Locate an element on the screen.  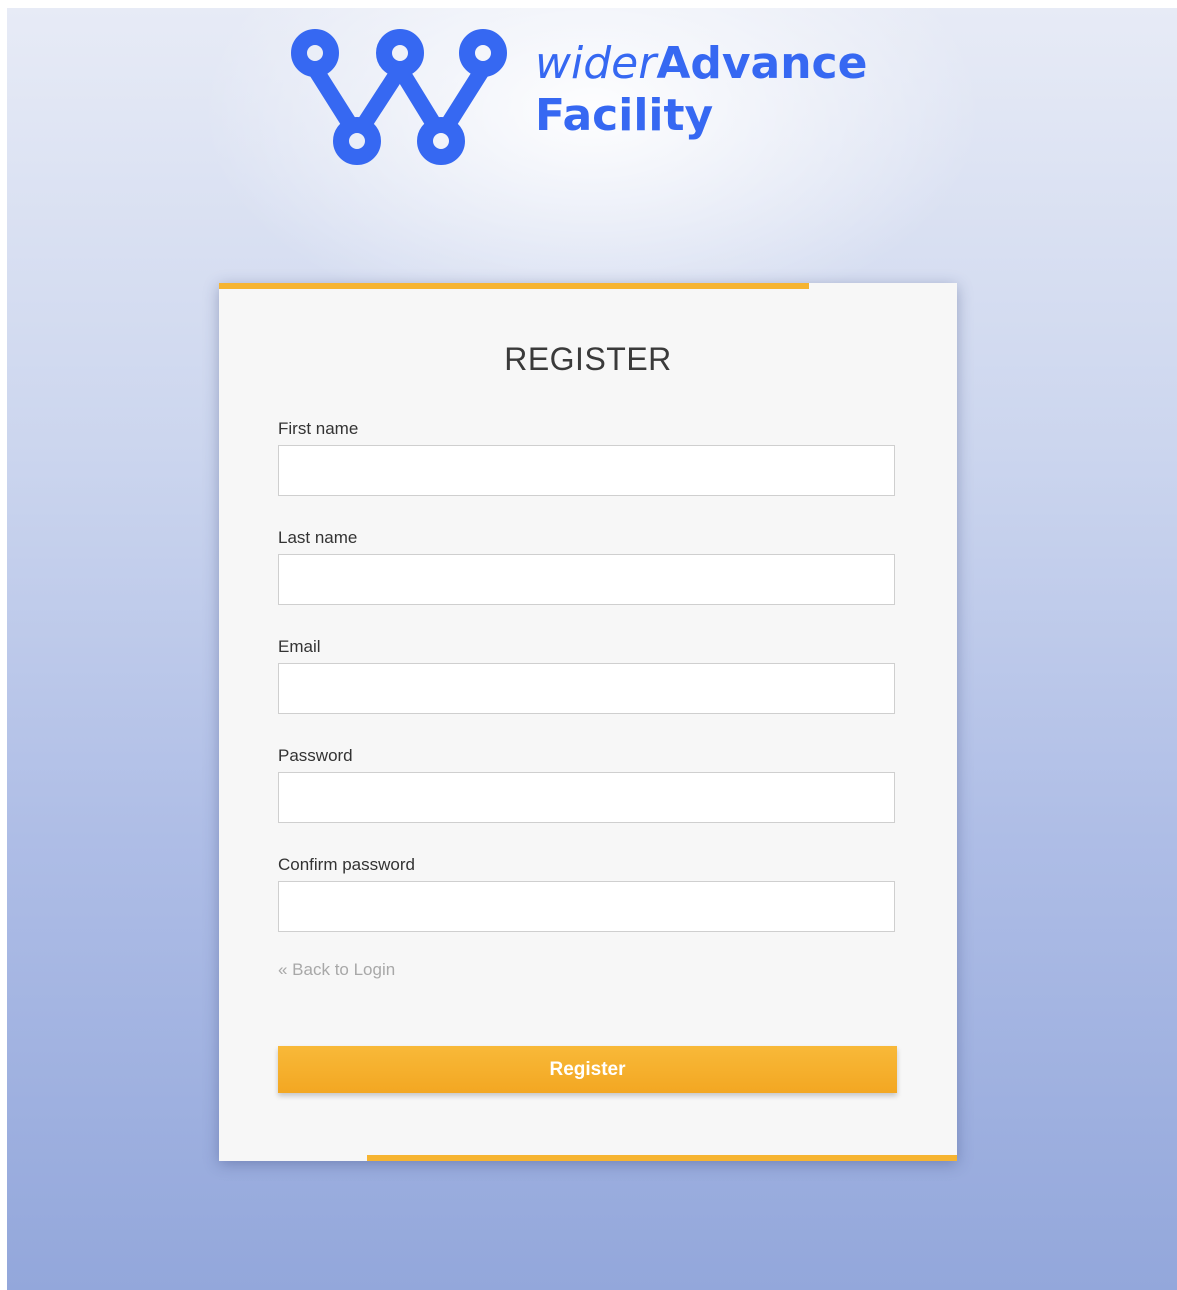
back-to-login-link: « Back to Login is located at coordinates (336, 970).